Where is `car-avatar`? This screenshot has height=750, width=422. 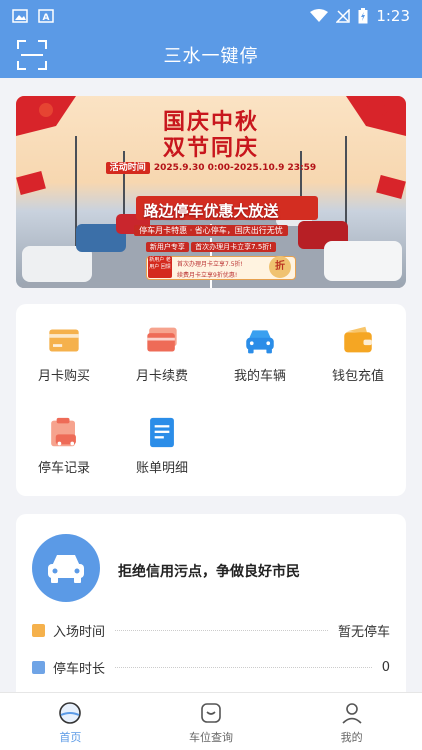 car-avatar is located at coordinates (66, 568).